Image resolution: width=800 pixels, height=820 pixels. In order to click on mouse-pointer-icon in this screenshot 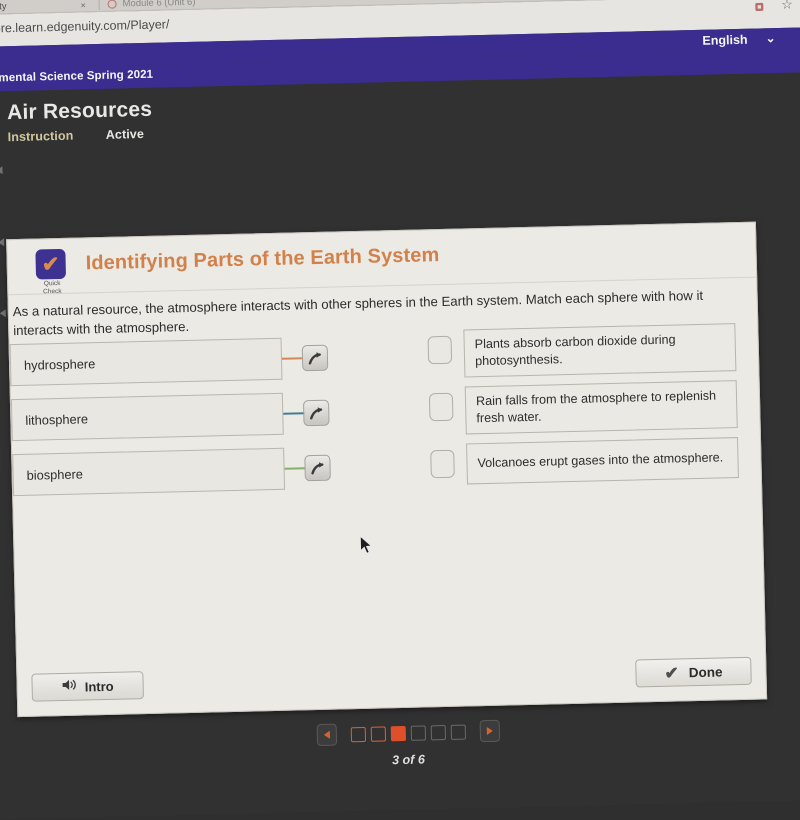, I will do `click(367, 548)`.